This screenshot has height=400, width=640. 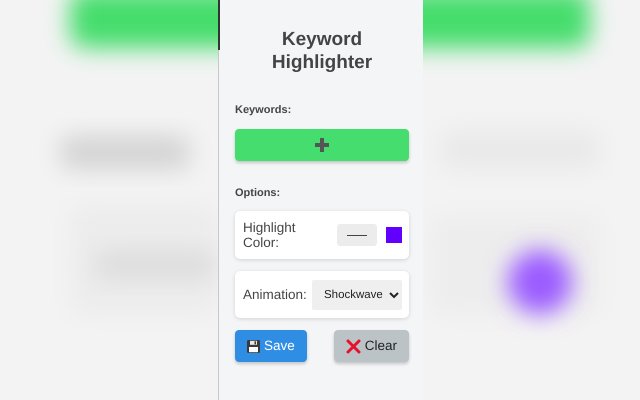 I want to click on color-menu-button, so click(x=357, y=235).